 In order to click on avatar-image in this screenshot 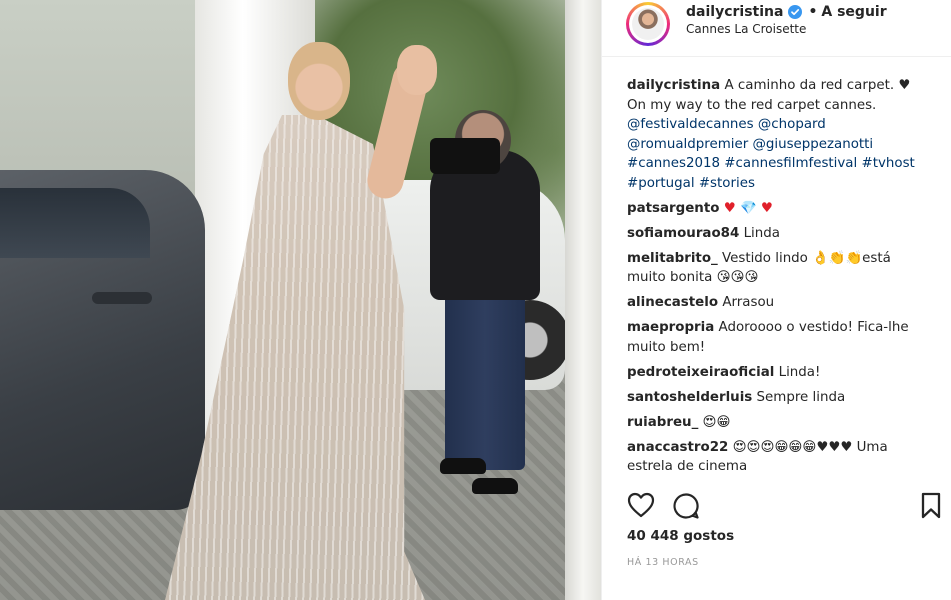, I will do `click(648, 24)`.